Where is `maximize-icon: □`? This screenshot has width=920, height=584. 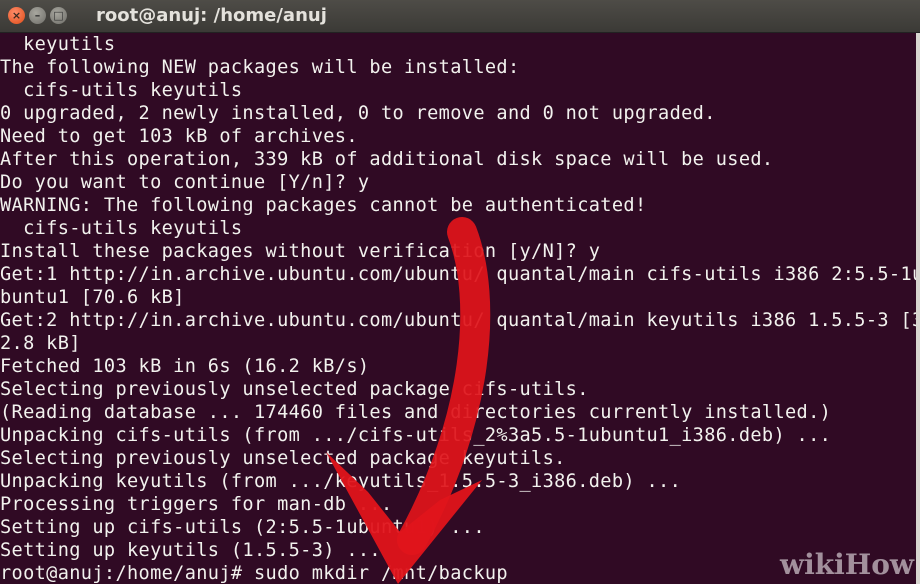 maximize-icon: □ is located at coordinates (58, 15).